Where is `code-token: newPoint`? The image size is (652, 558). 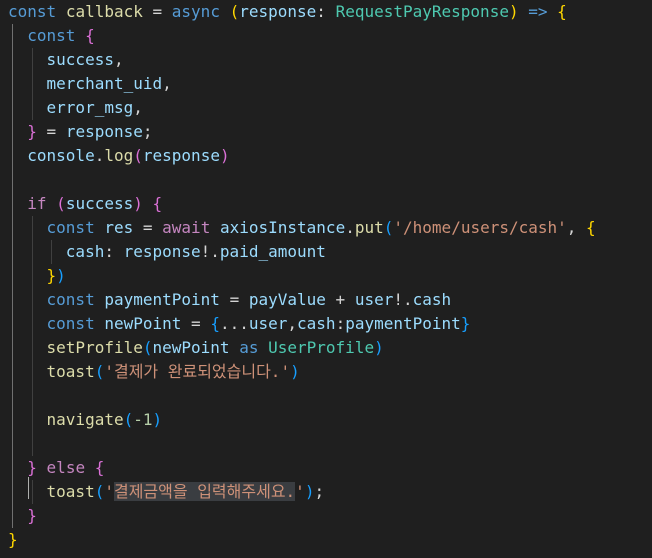 code-token: newPoint is located at coordinates (143, 323).